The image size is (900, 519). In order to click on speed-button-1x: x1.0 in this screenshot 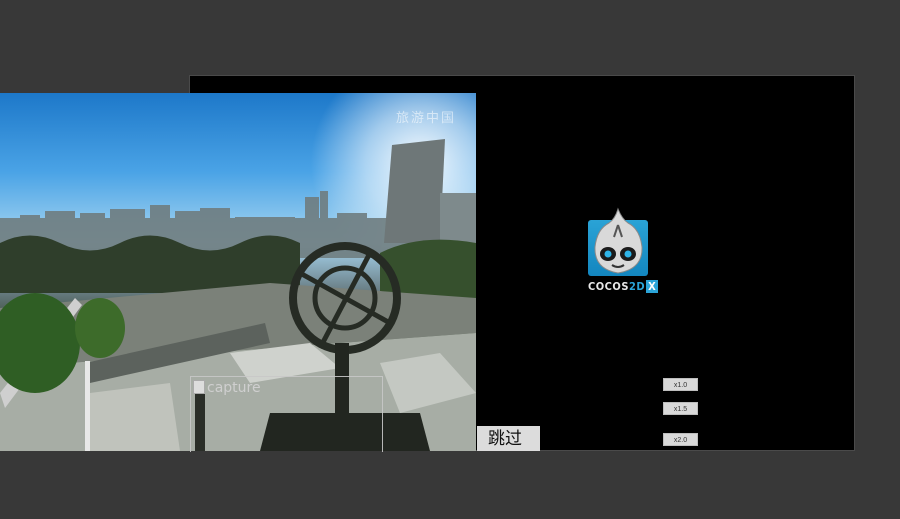, I will do `click(680, 384)`.